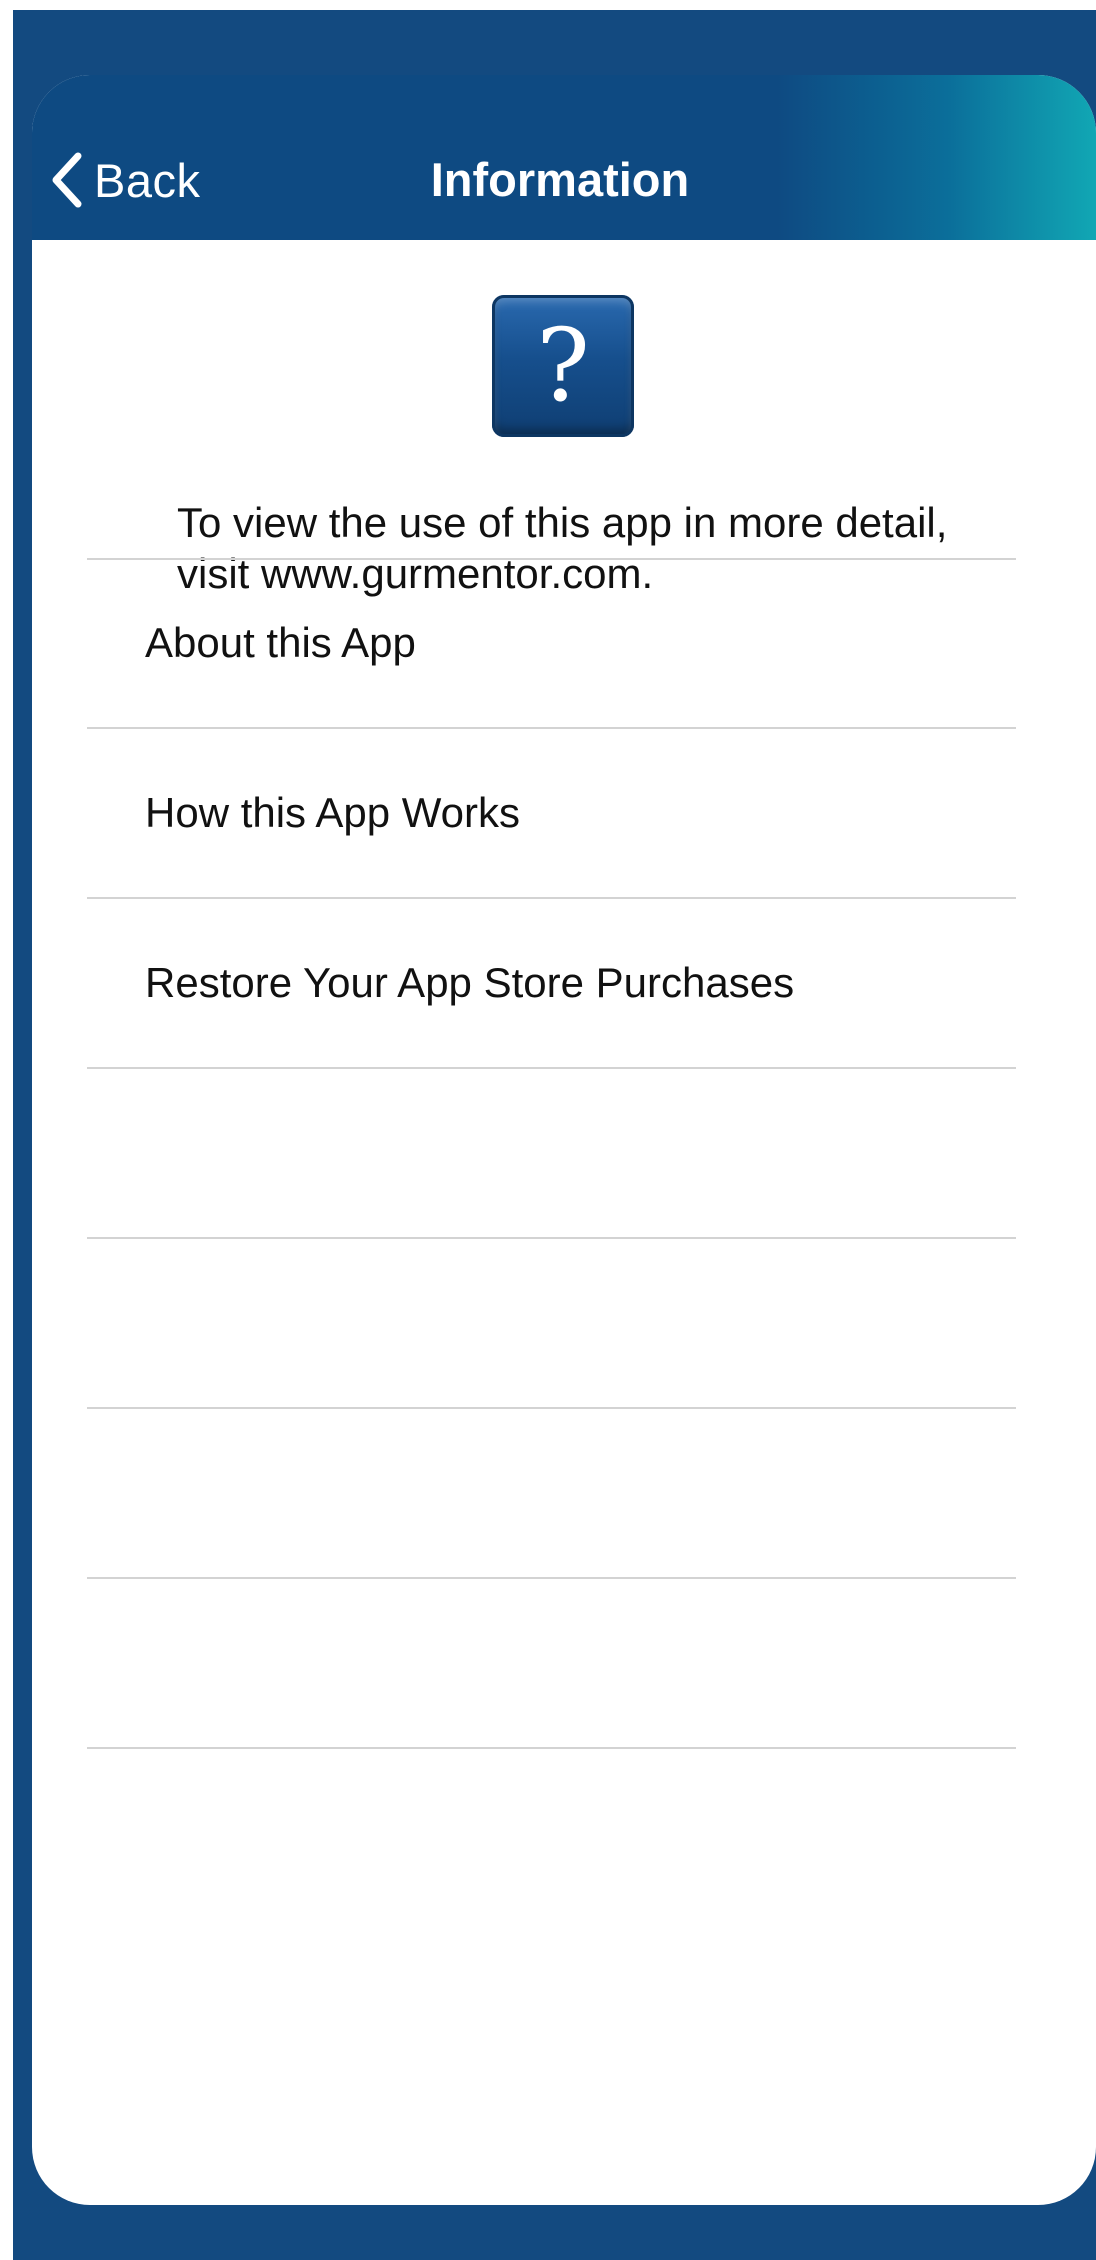 This screenshot has width=1096, height=2260. Describe the element at coordinates (6, 1130) in the screenshot. I see `screen-edge` at that location.